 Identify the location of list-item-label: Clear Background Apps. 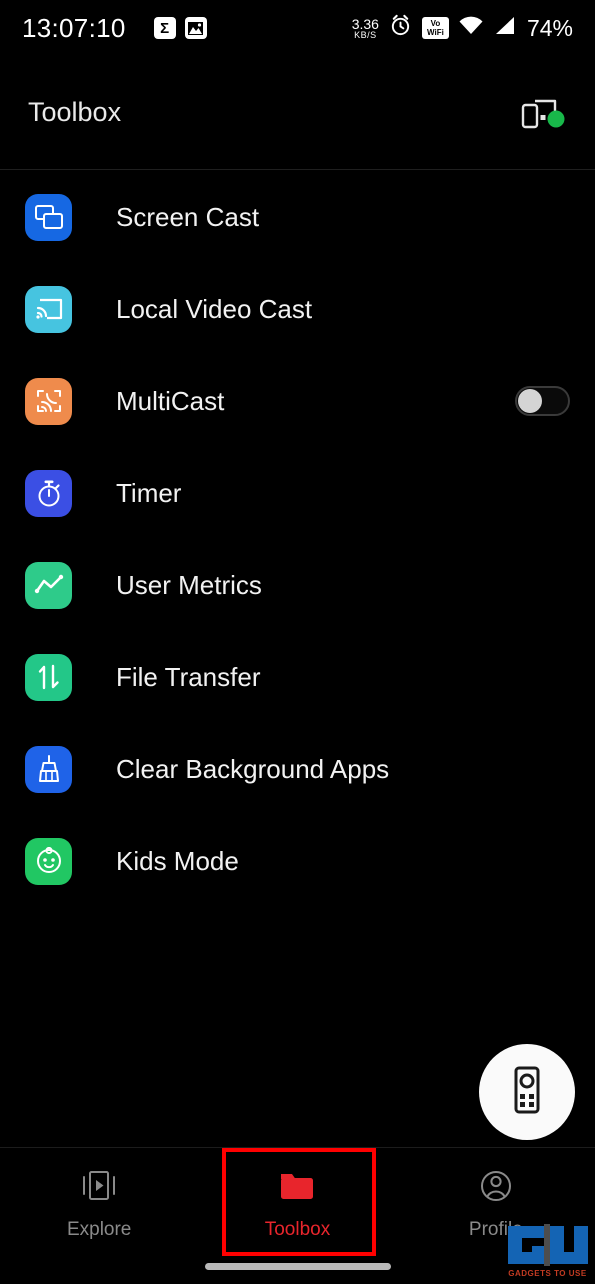
(253, 768).